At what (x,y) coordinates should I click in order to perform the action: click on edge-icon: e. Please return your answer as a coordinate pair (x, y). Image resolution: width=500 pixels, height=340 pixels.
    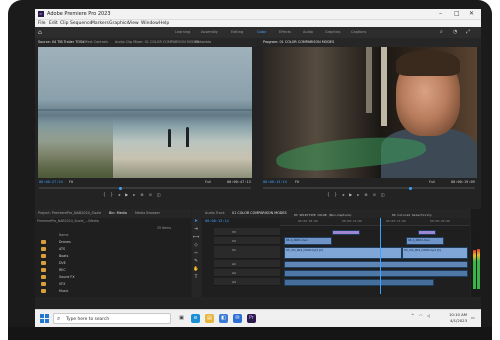
    Looking at the image, I should click on (195, 318).